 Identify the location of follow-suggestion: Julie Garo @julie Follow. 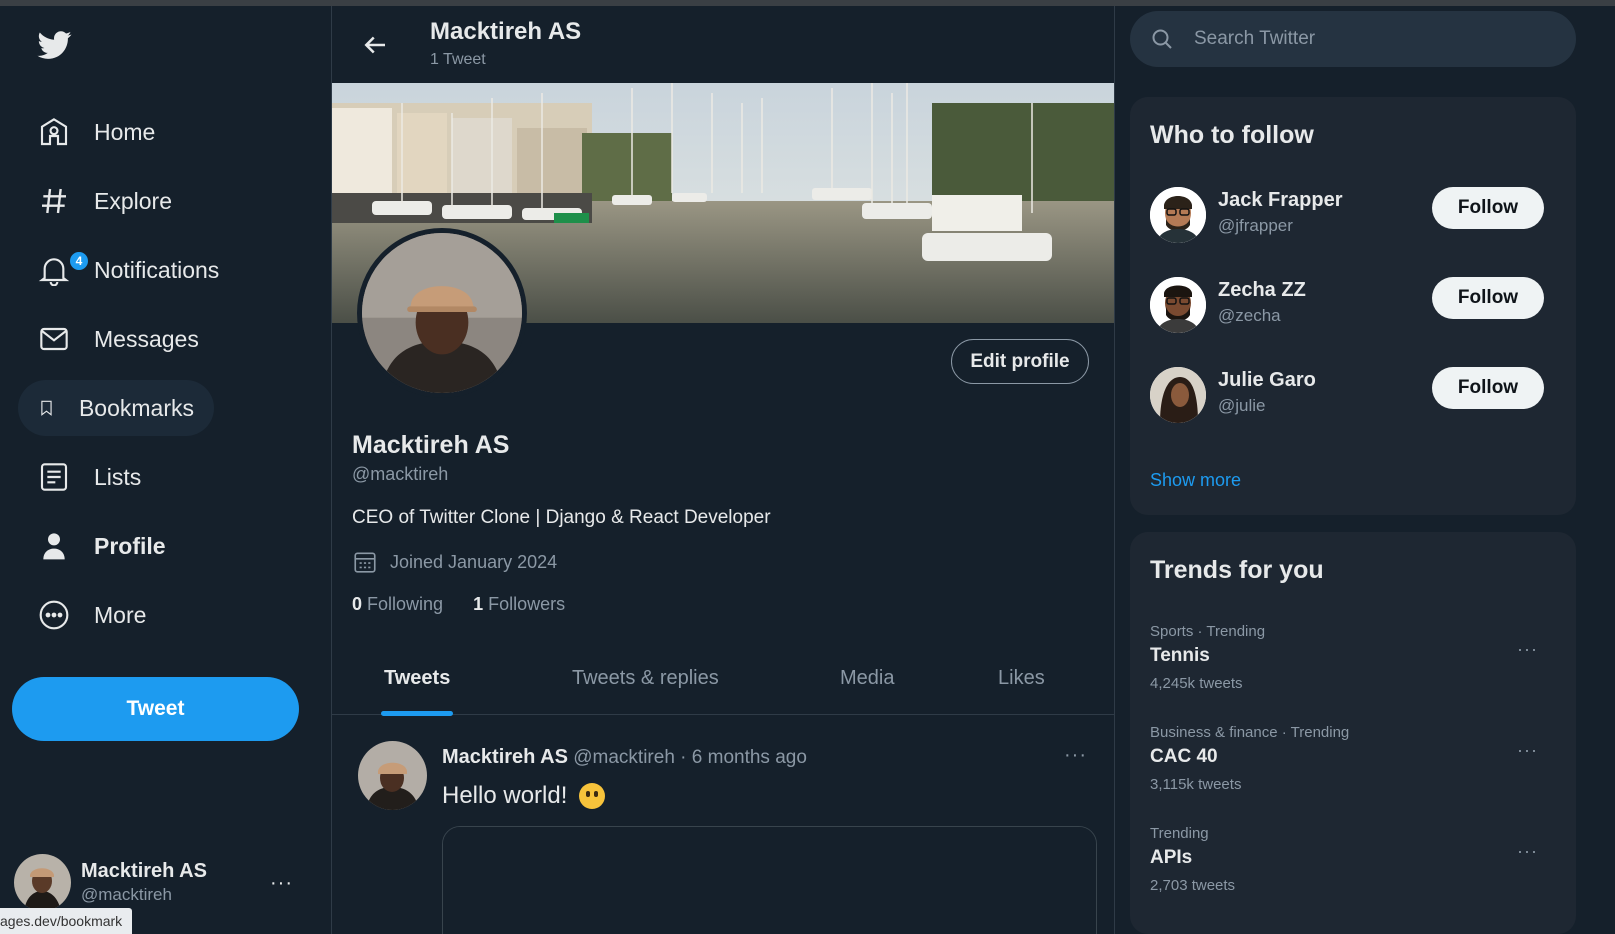
(1353, 397).